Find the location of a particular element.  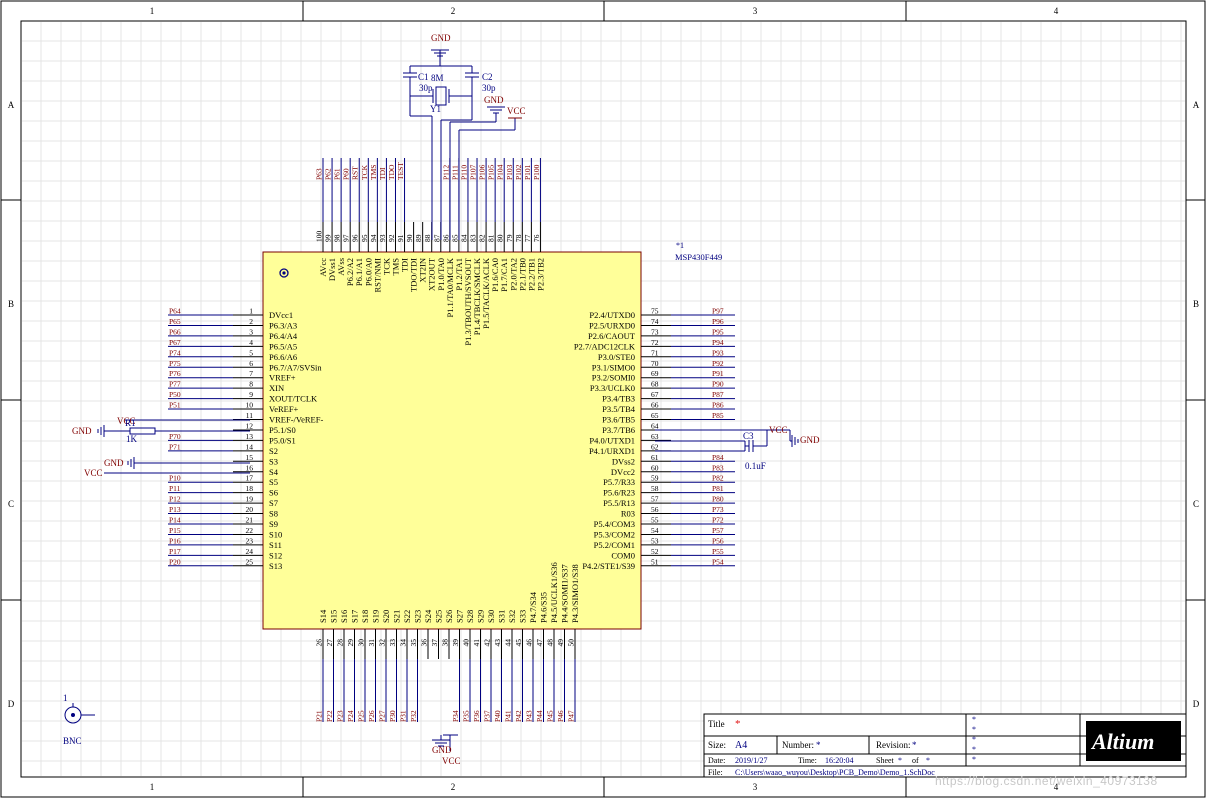

right-pin-number: 59 is located at coordinates (655, 478).